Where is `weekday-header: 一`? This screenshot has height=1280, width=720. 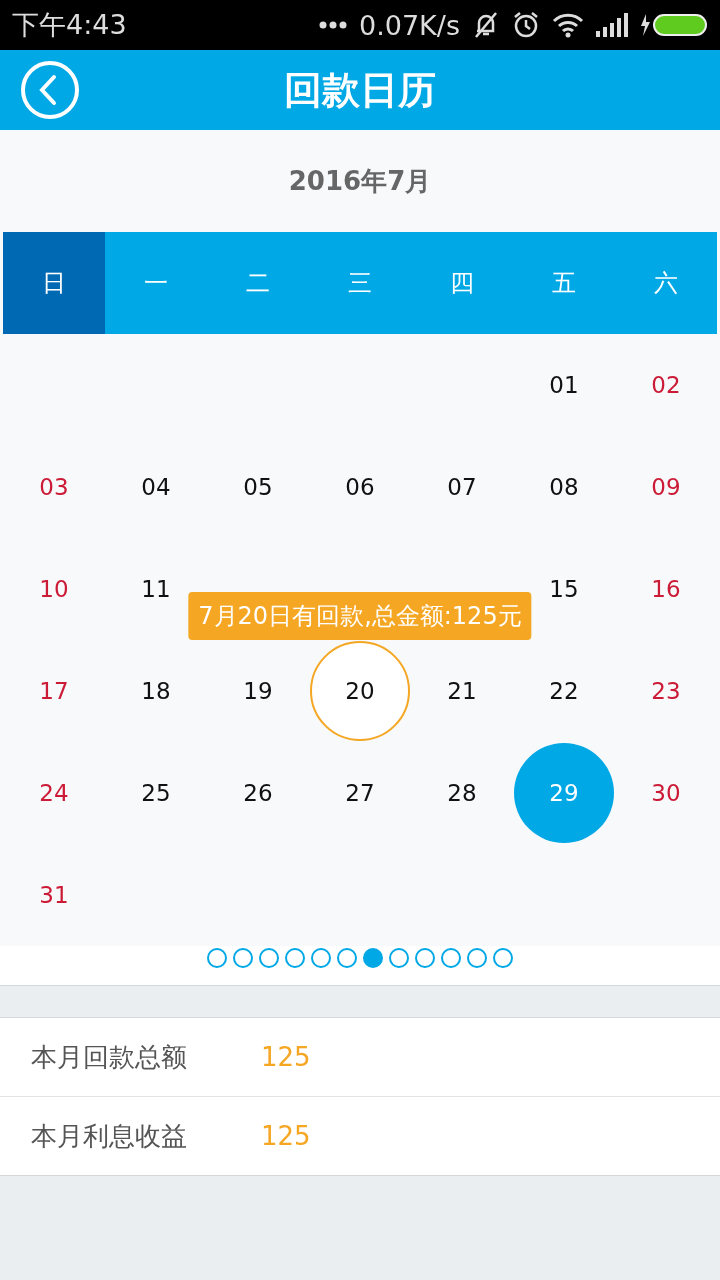
weekday-header: 一 is located at coordinates (156, 283).